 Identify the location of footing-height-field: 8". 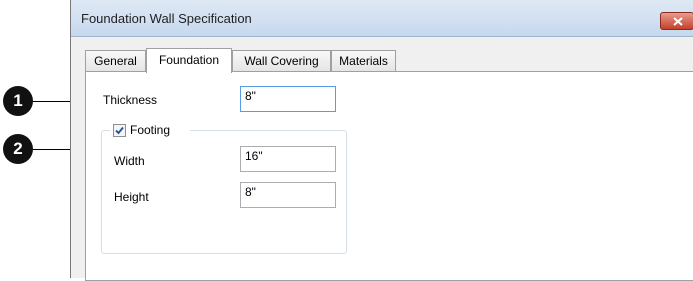
(288, 195).